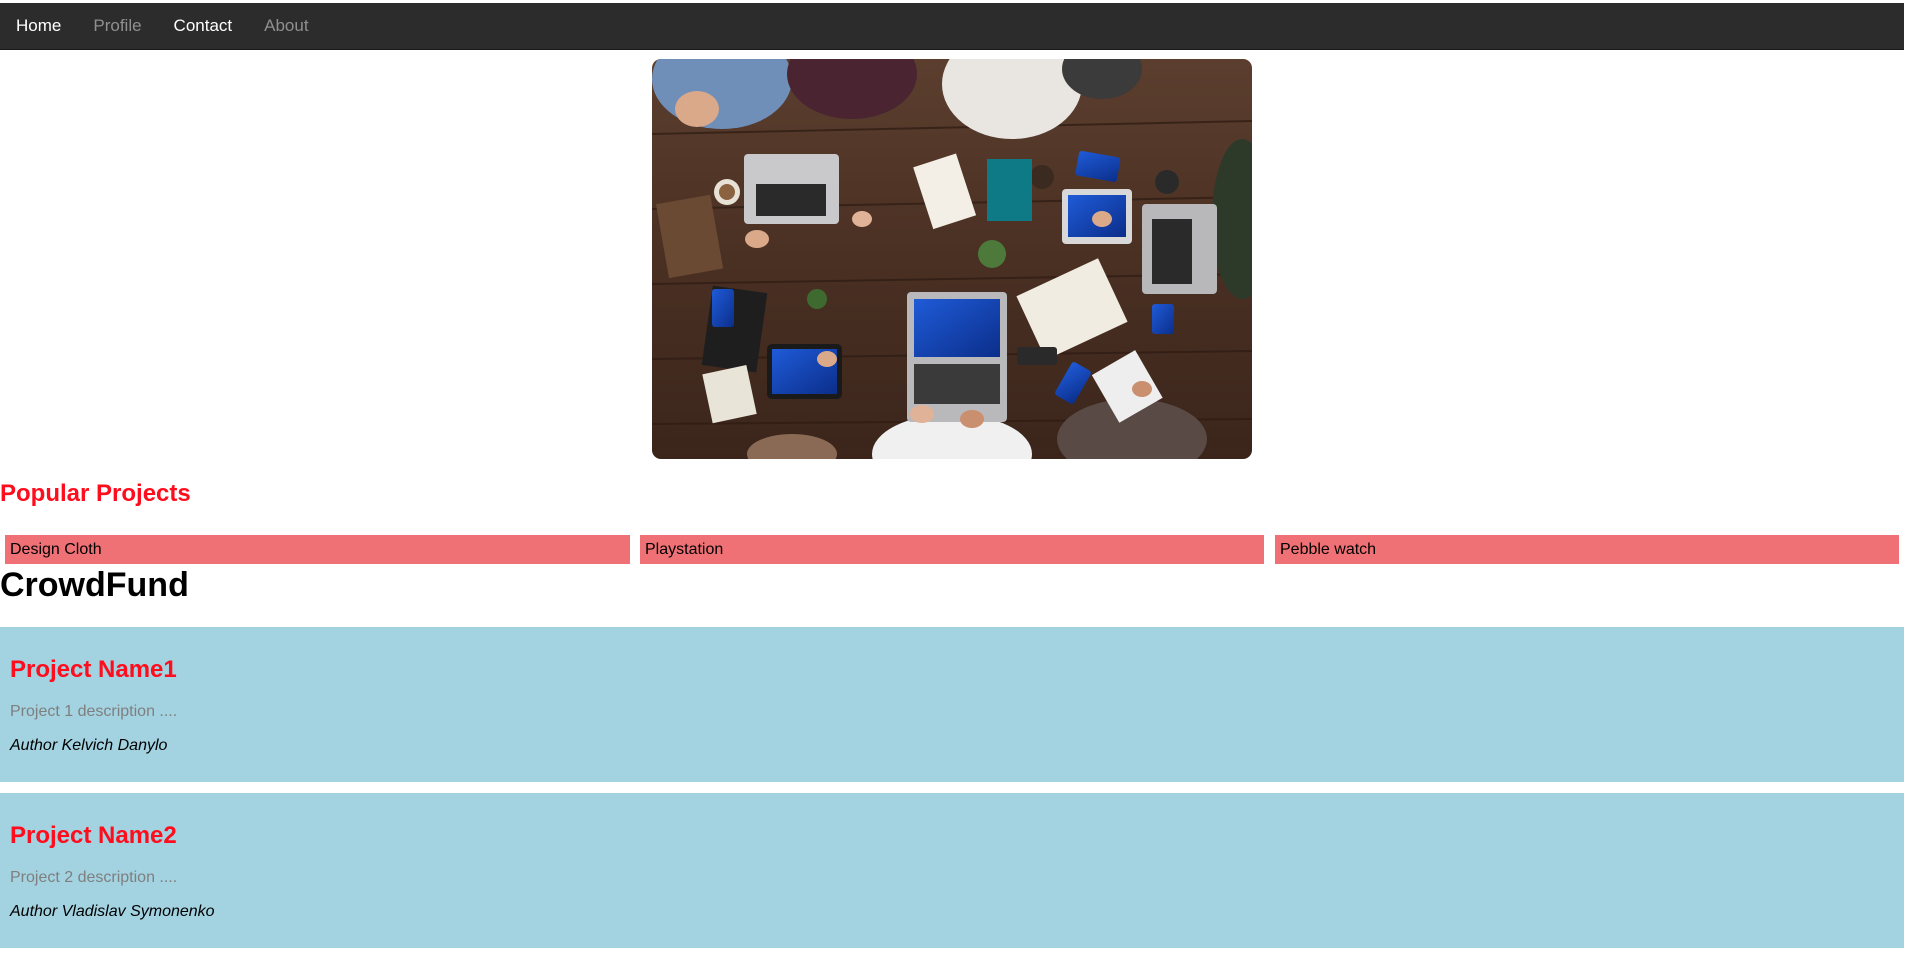 Image resolution: width=1906 pixels, height=963 pixels. What do you see at coordinates (952, 26) in the screenshot?
I see `navbar: Home Profile Contact About` at bounding box center [952, 26].